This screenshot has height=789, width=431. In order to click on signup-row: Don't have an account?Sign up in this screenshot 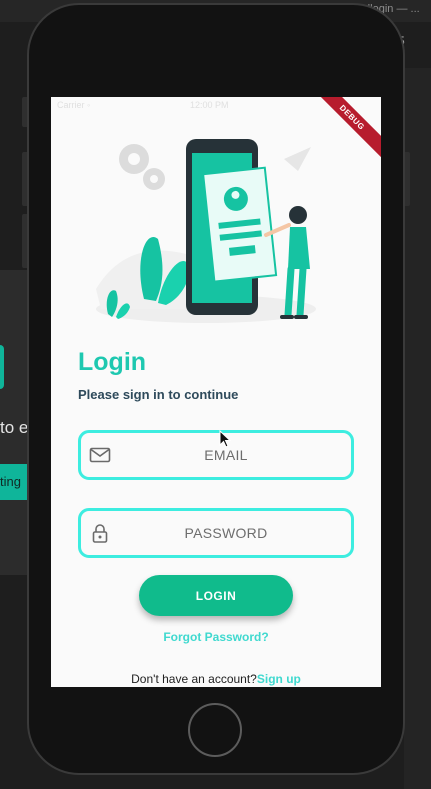, I will do `click(216, 679)`.